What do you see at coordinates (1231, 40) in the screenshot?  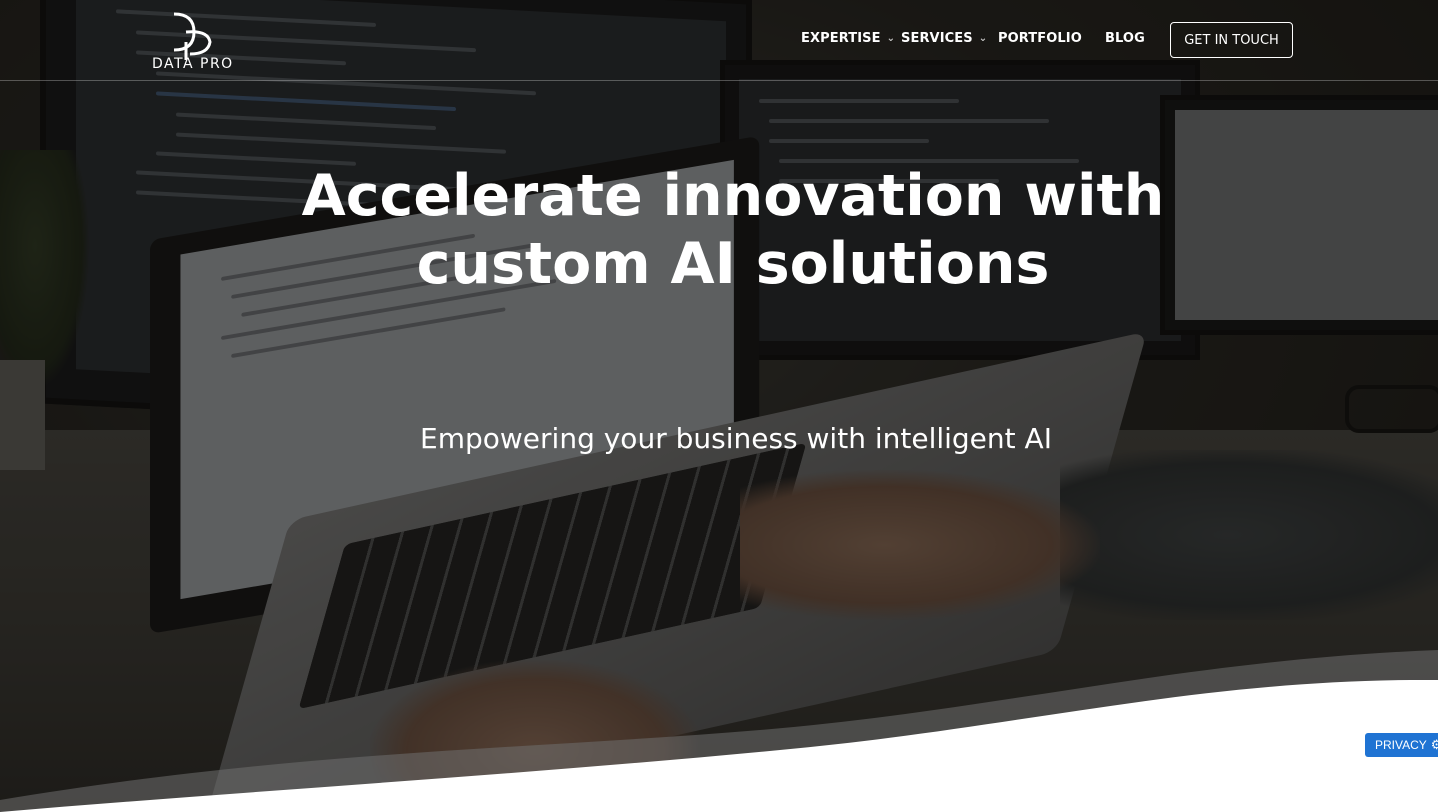 I see `get-in-touch-button: GET IN TOUCH` at bounding box center [1231, 40].